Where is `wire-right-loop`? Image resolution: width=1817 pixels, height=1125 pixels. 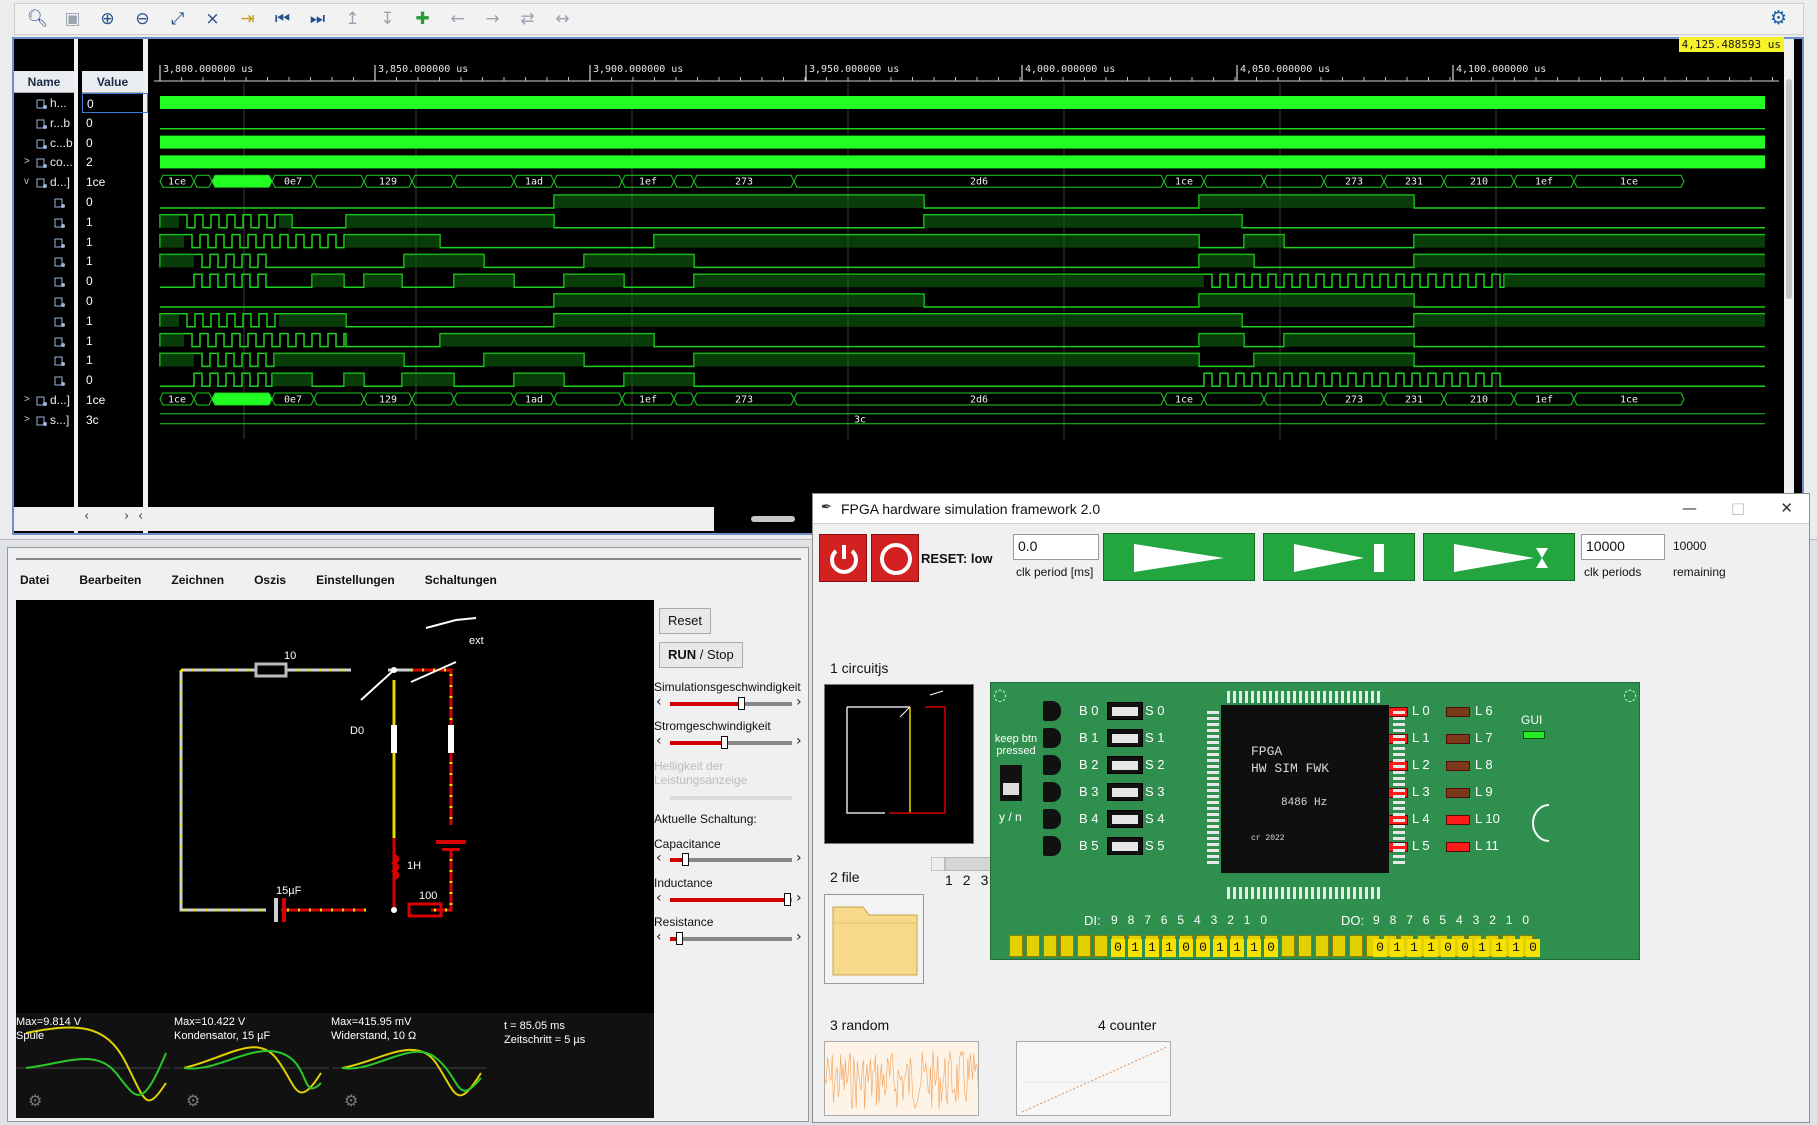 wire-right-loop is located at coordinates (367, 790).